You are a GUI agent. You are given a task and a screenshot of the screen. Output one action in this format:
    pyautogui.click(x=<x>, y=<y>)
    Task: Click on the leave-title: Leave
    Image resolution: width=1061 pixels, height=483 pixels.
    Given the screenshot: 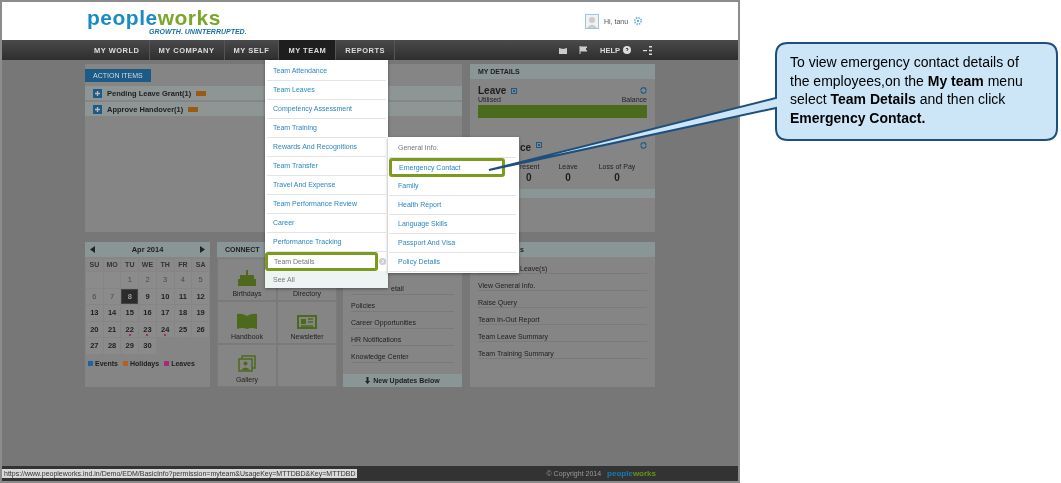 What is the action you would take?
    pyautogui.click(x=492, y=90)
    